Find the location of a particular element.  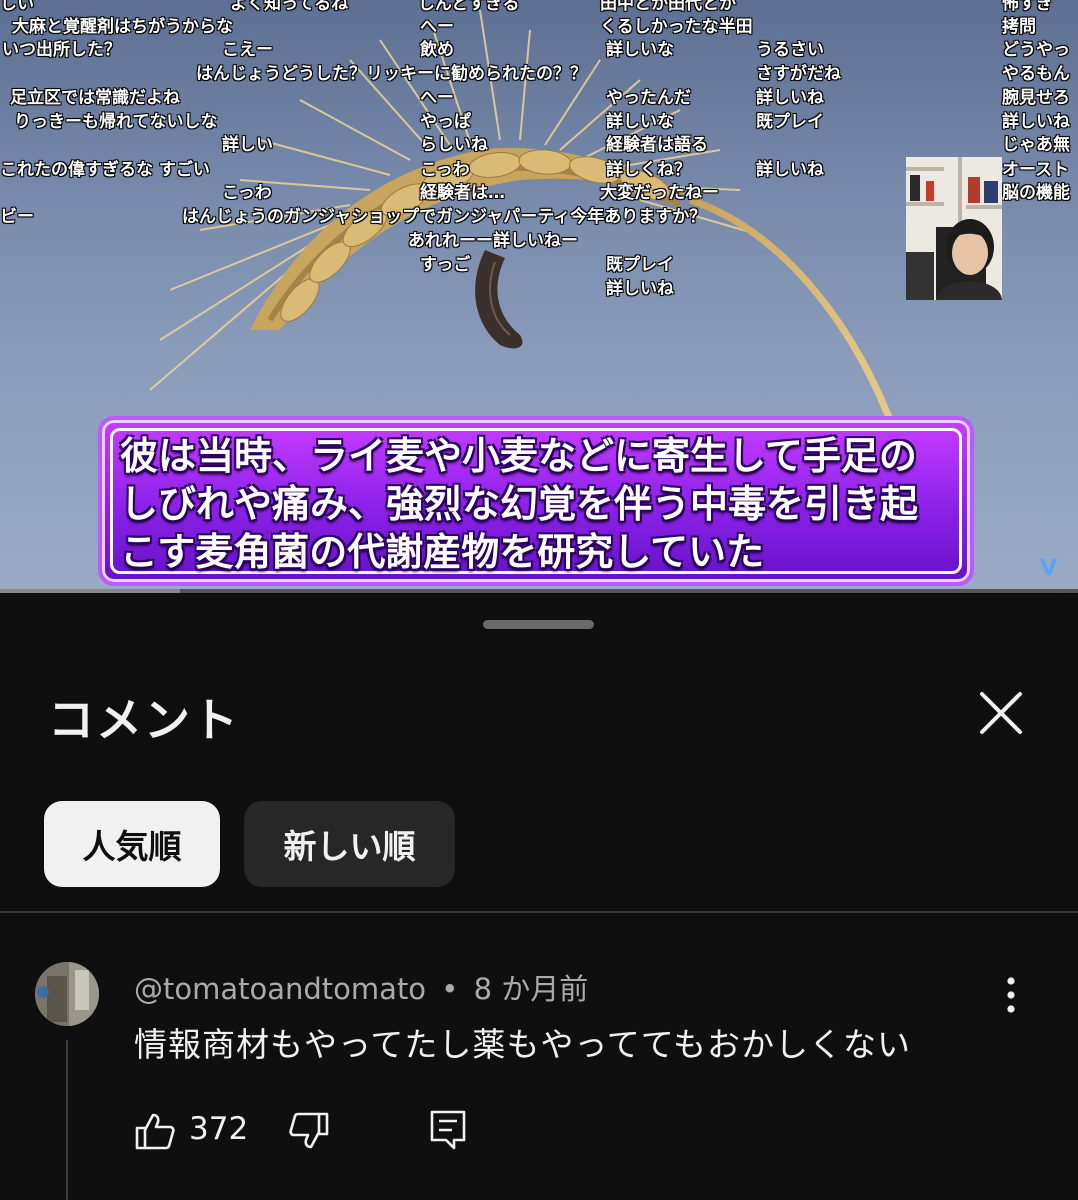

danmaku-comment: じゃあ無 is located at coordinates (1036, 145).